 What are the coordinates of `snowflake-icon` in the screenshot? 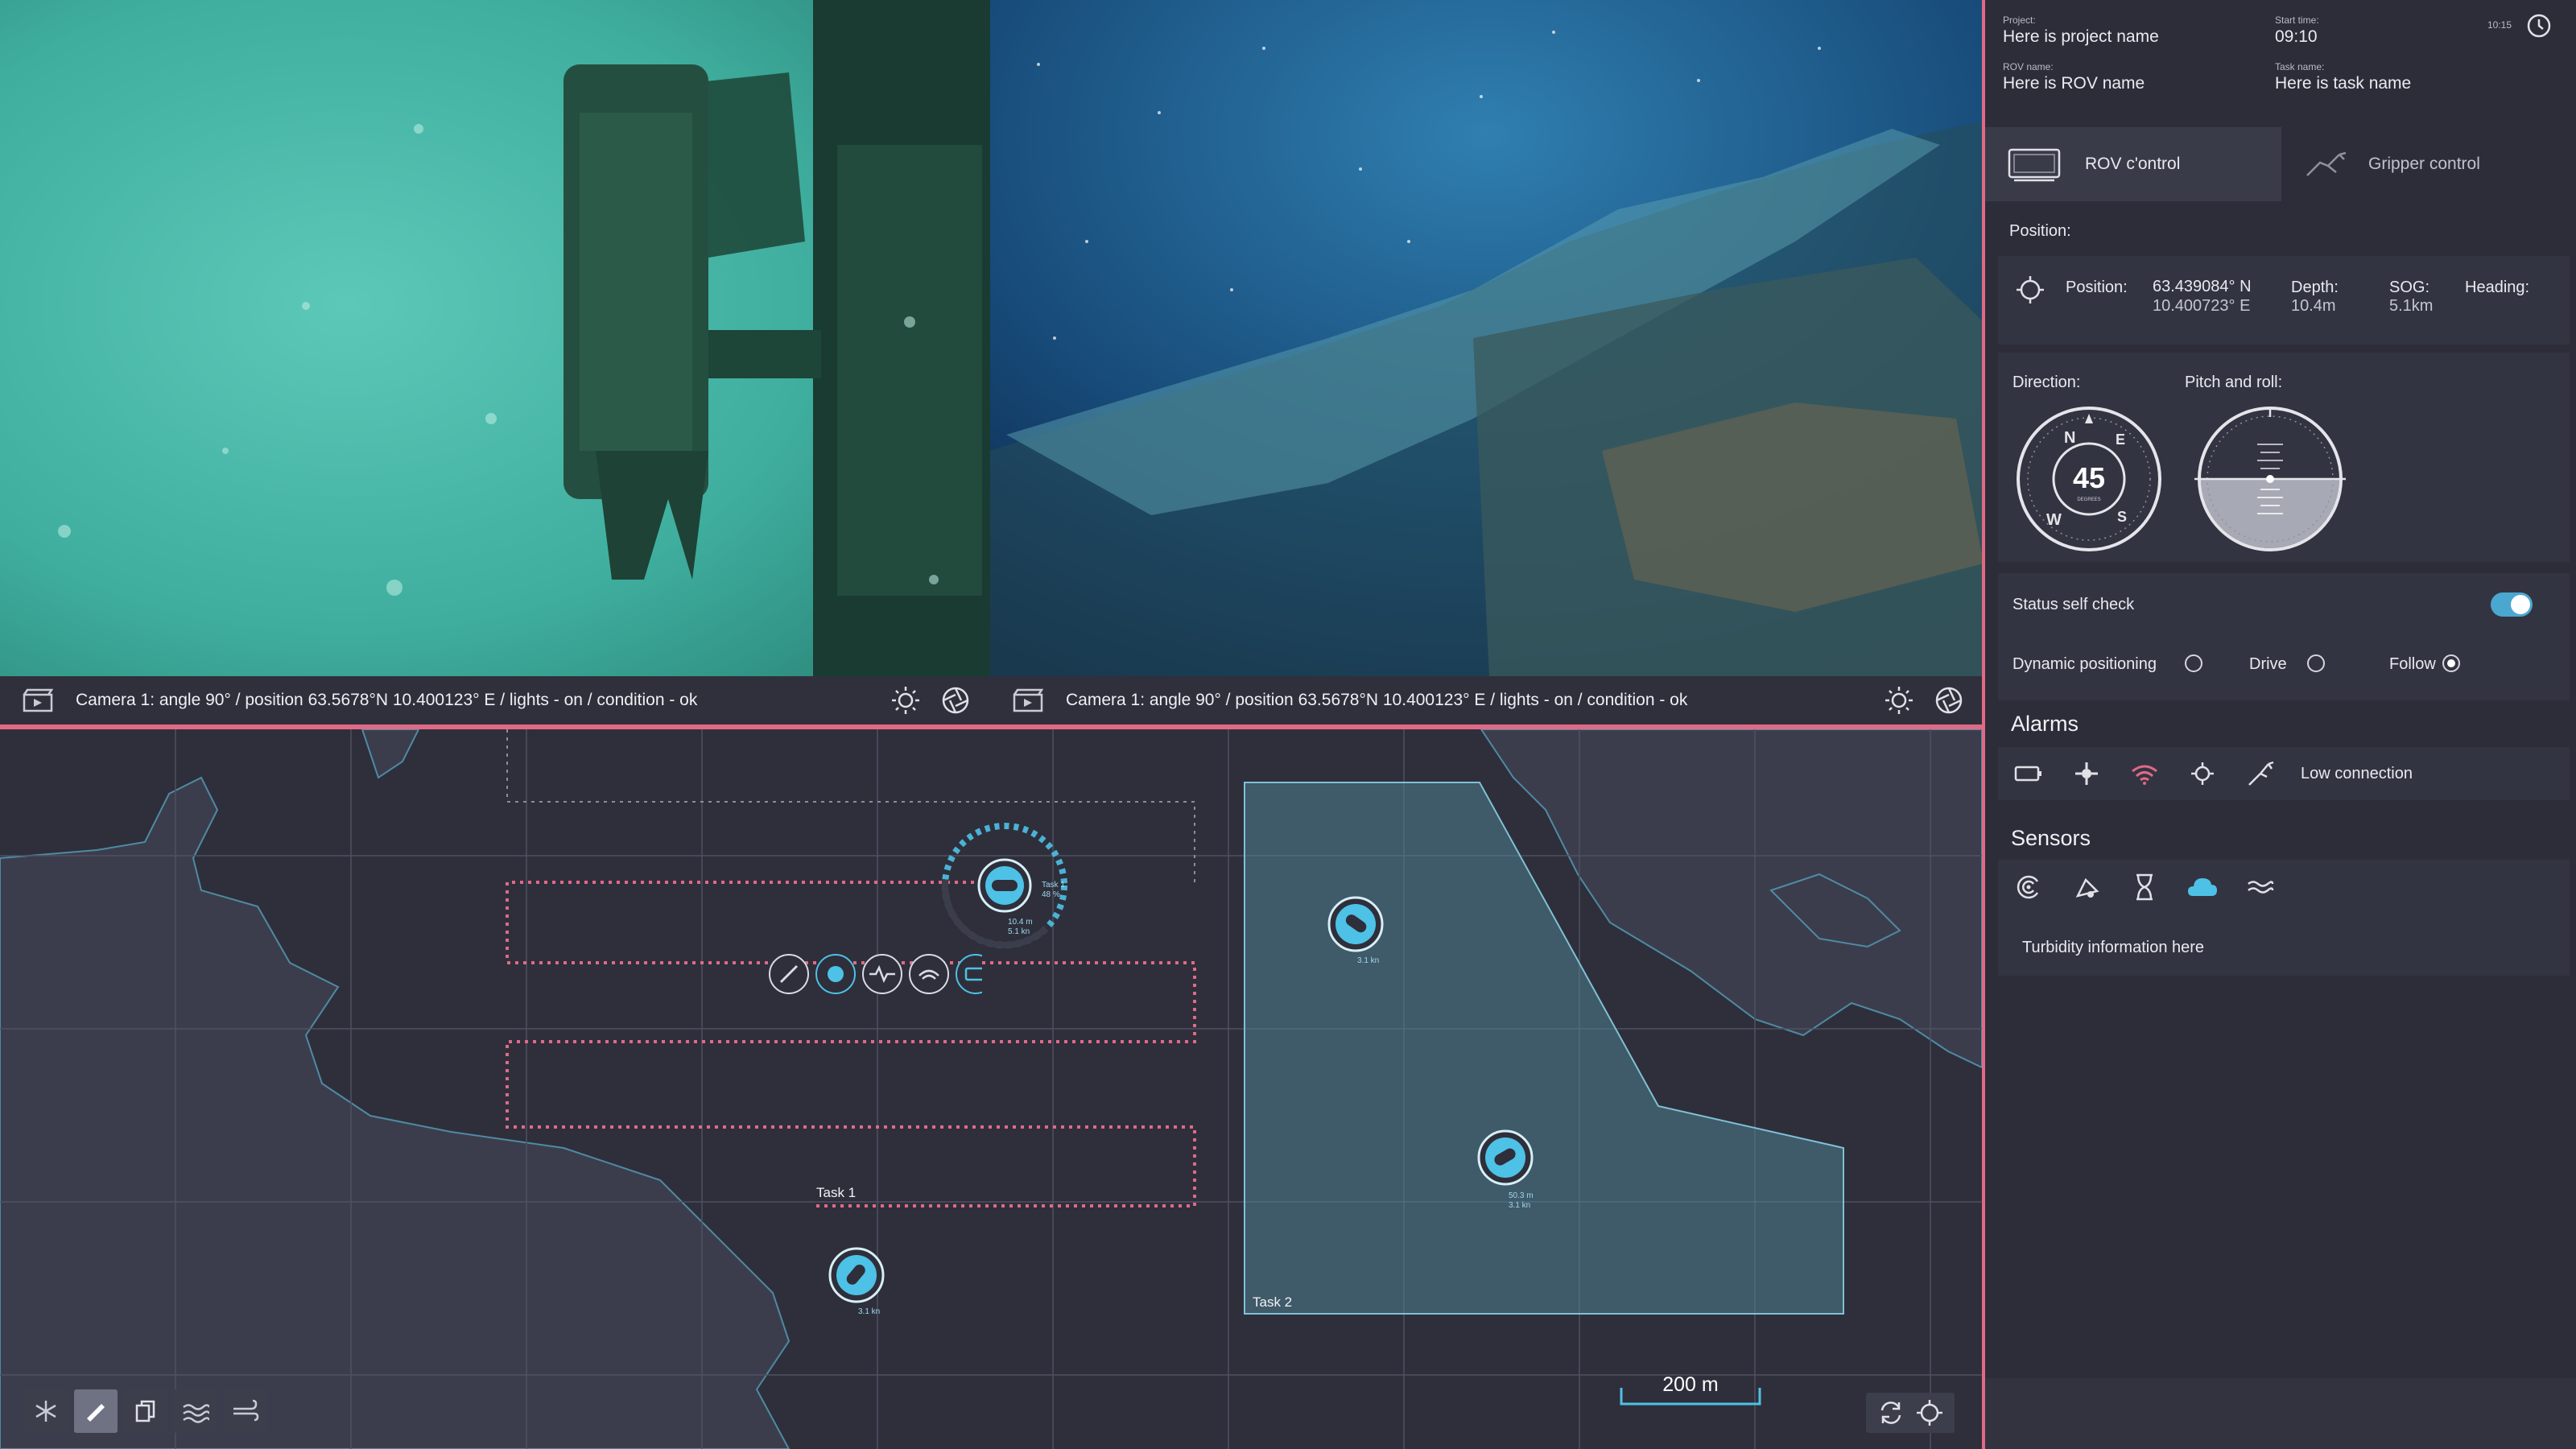 It's located at (45, 1411).